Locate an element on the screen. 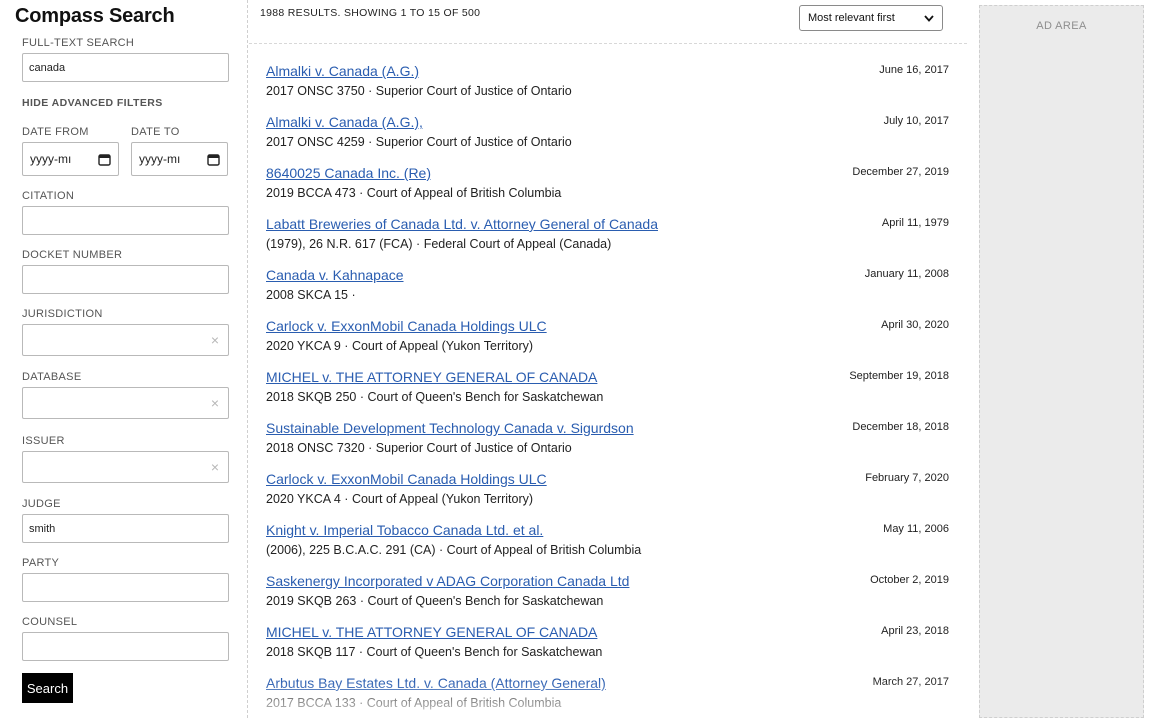 The height and width of the screenshot is (726, 1154). result-date: April 11, 1979 is located at coordinates (915, 223).